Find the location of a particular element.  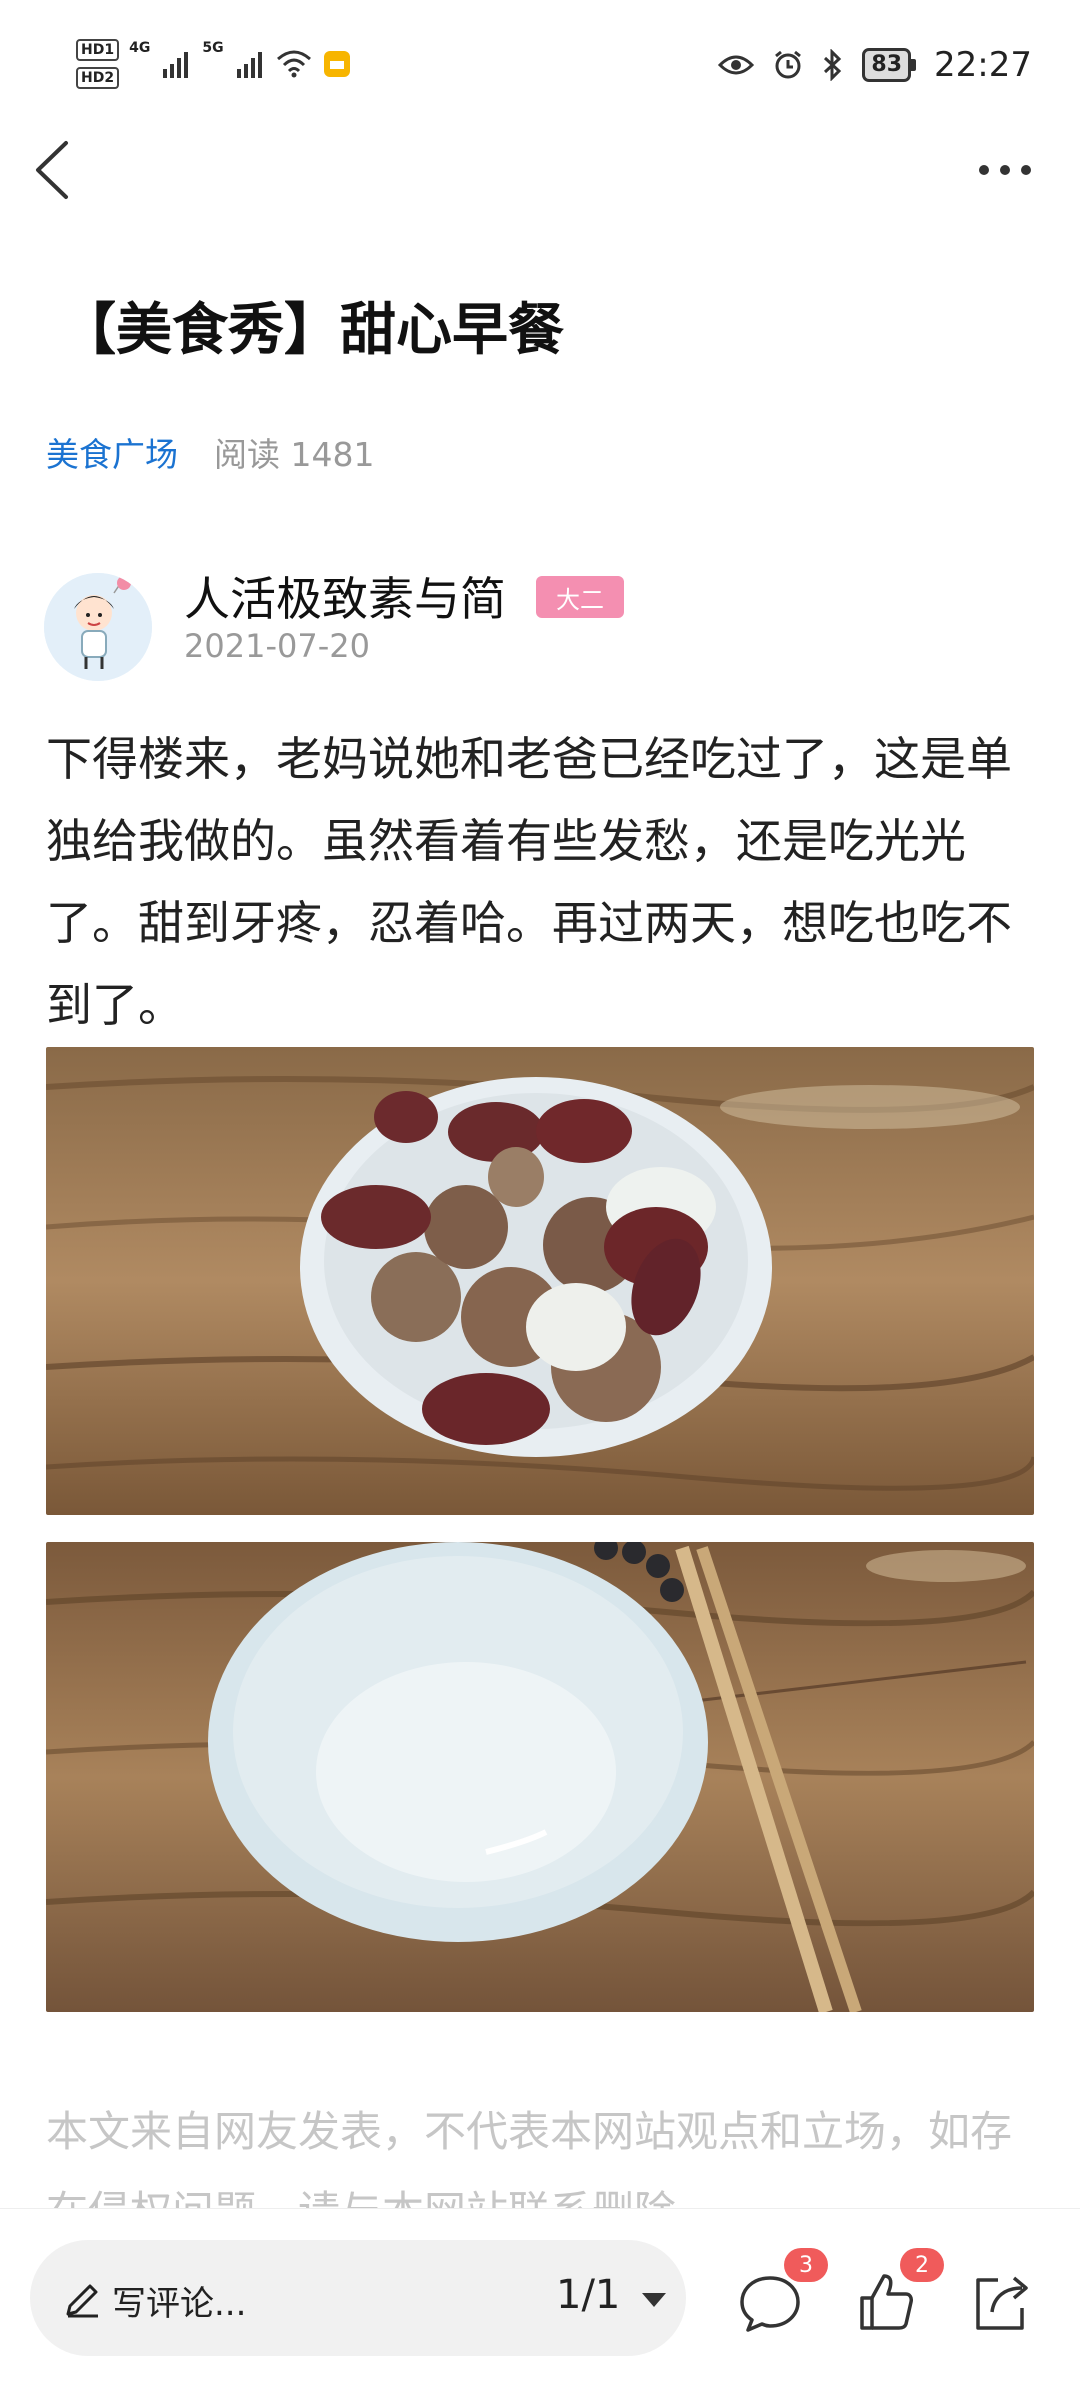

share-button is located at coordinates (1002, 2302).